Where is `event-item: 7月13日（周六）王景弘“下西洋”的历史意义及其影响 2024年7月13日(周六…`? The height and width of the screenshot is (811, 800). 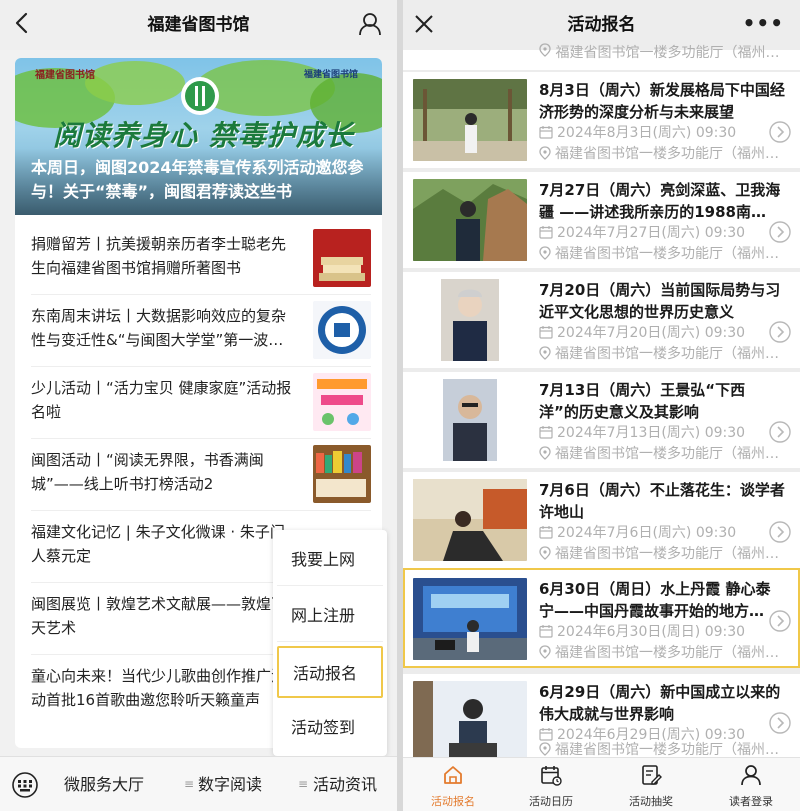 event-item: 7月13日（周六）王景弘“下西洋”的历史意义及其影响 2024年7月13日(周六… is located at coordinates (601, 420).